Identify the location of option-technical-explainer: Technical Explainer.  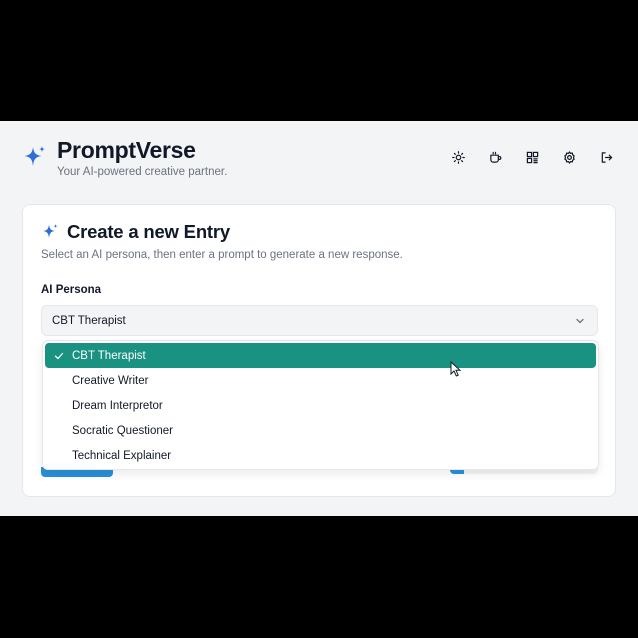
(320, 455).